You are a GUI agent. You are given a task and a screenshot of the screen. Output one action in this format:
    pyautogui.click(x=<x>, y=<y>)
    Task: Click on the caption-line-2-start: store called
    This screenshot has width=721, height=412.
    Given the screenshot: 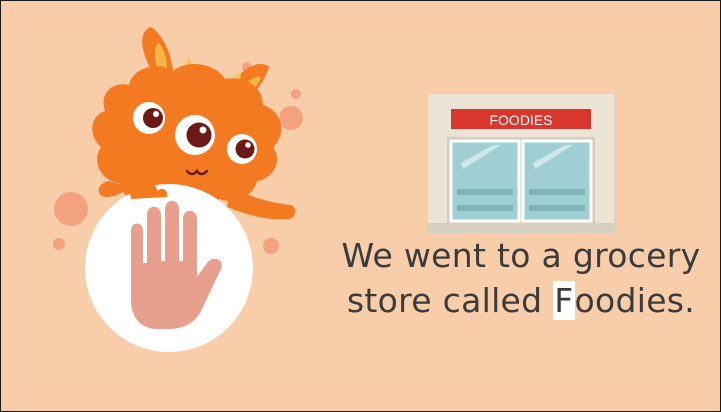 What is the action you would take?
    pyautogui.click(x=450, y=300)
    